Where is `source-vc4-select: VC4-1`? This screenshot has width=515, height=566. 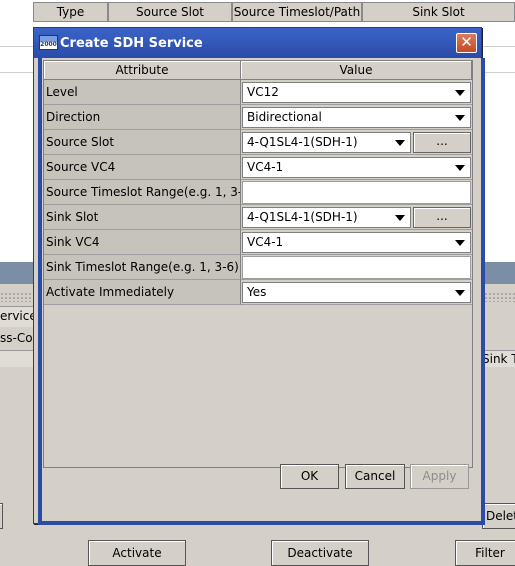
source-vc4-select: VC4-1 is located at coordinates (356, 167).